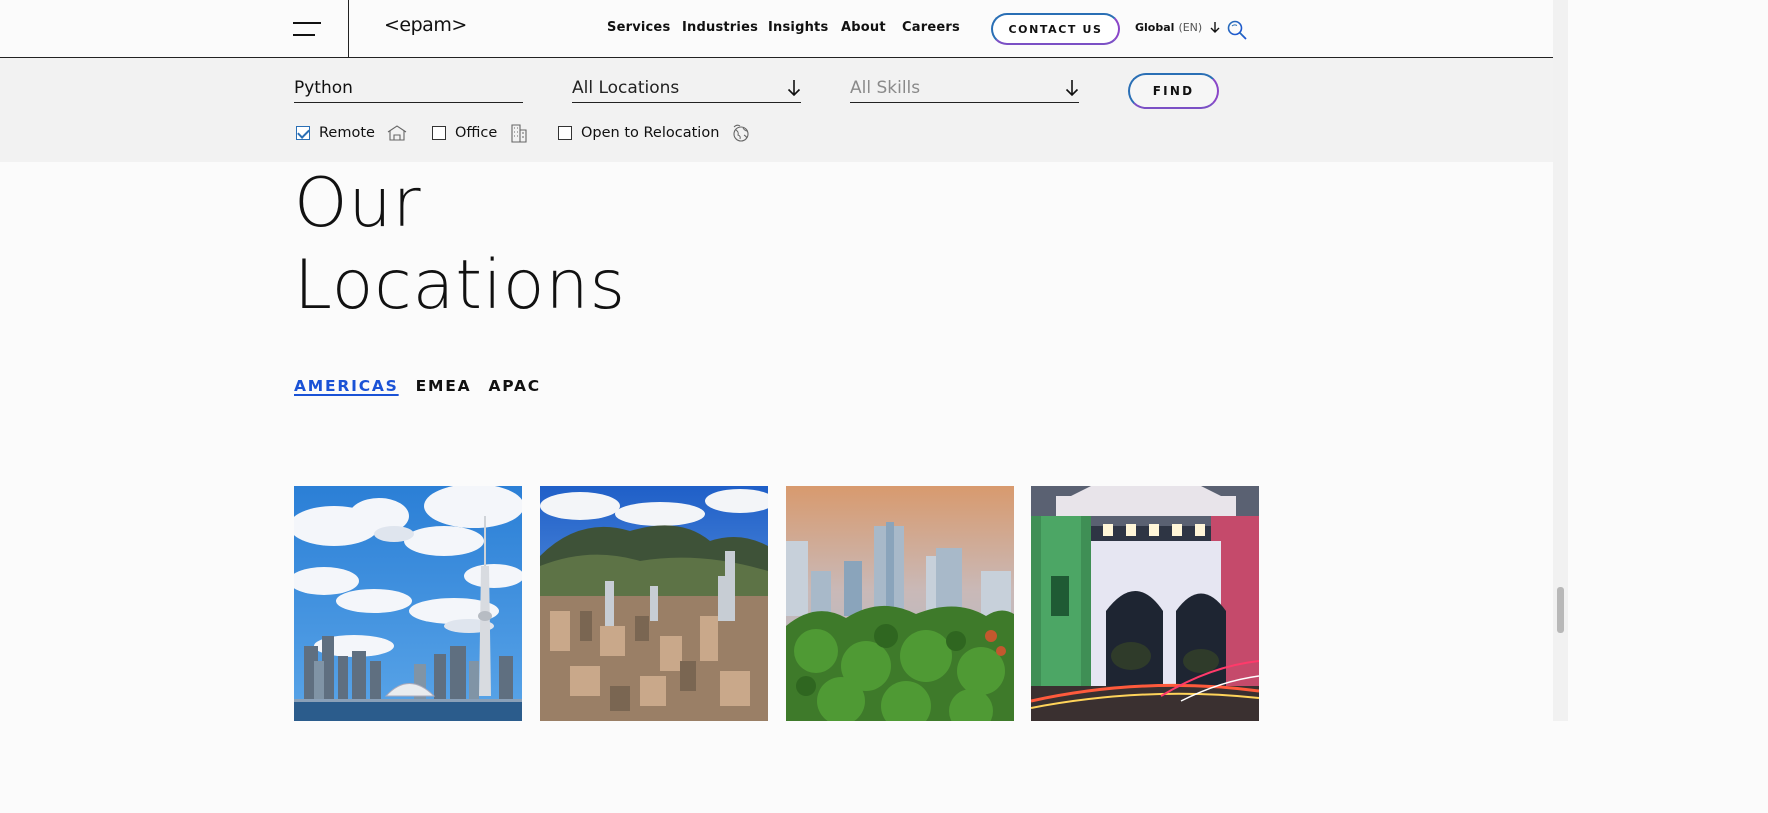  What do you see at coordinates (348, 28) in the screenshot?
I see `header-divider` at bounding box center [348, 28].